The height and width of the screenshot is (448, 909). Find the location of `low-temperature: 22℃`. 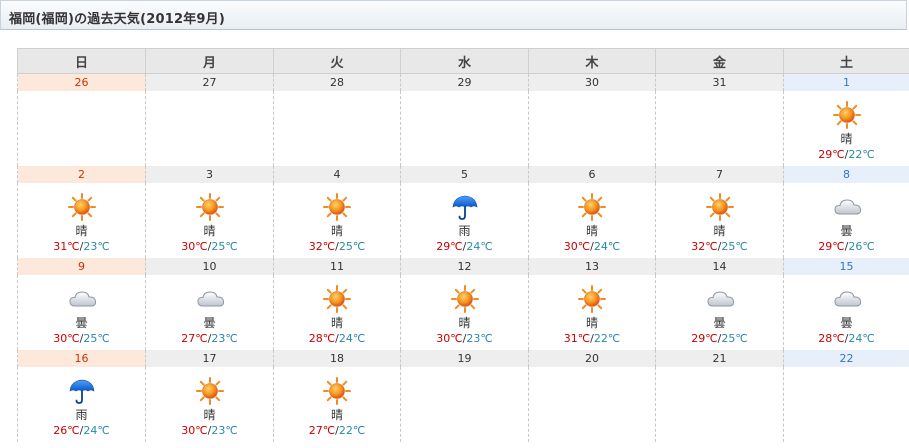

low-temperature: 22℃ is located at coordinates (352, 430).